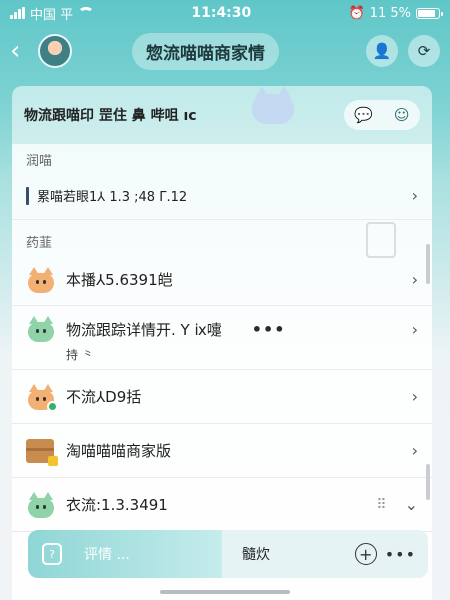 The image size is (450, 600). I want to click on tracking-header-label: 物流跟喵印 罡住 鼻 哔咀 ıc, so click(110, 116).